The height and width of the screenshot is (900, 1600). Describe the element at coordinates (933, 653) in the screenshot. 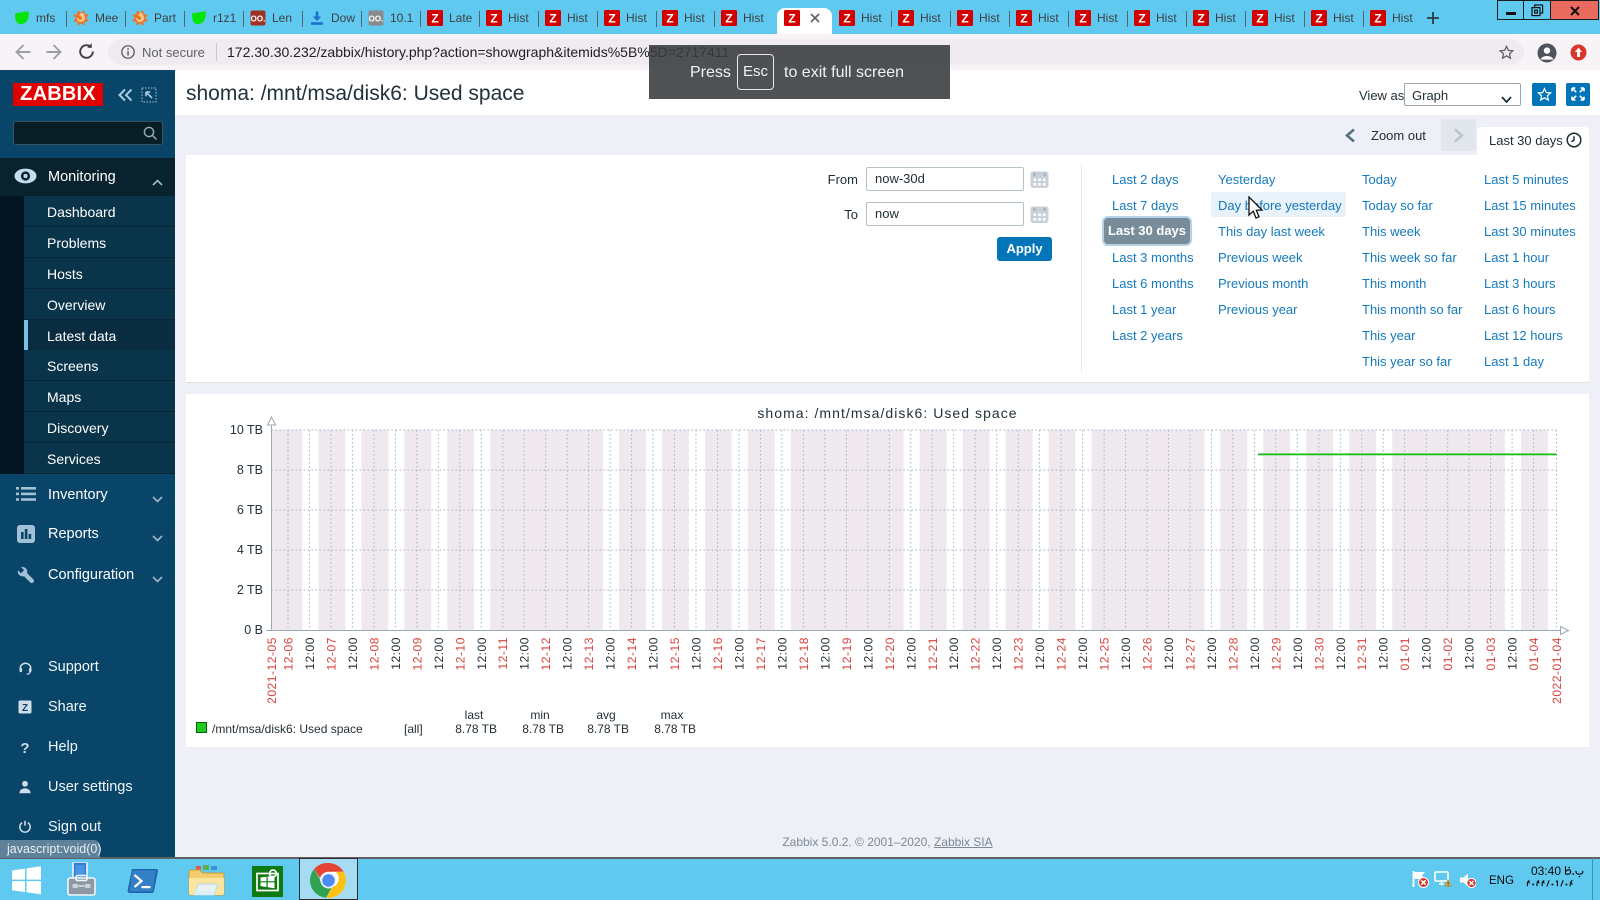

I see `svg-text: 12-21` at that location.